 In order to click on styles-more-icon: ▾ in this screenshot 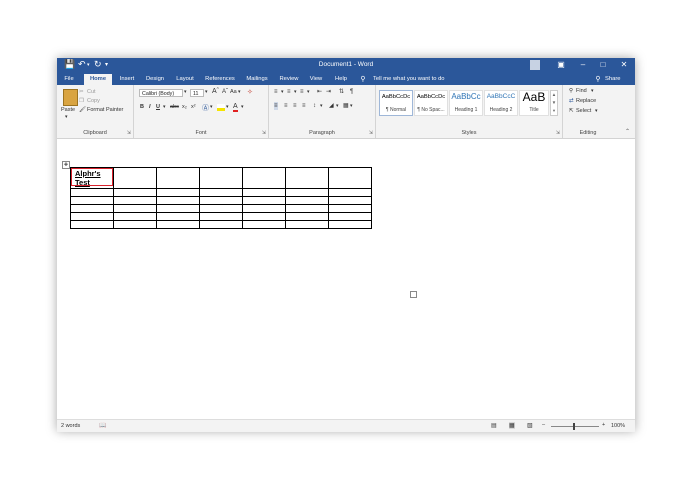, I will do `click(554, 111)`.